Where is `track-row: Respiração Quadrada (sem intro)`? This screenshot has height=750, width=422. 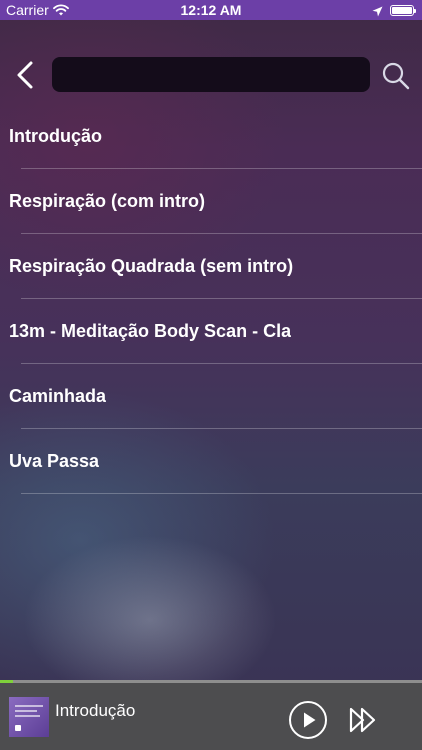
track-row: Respiração Quadrada (sem intro) is located at coordinates (211, 266).